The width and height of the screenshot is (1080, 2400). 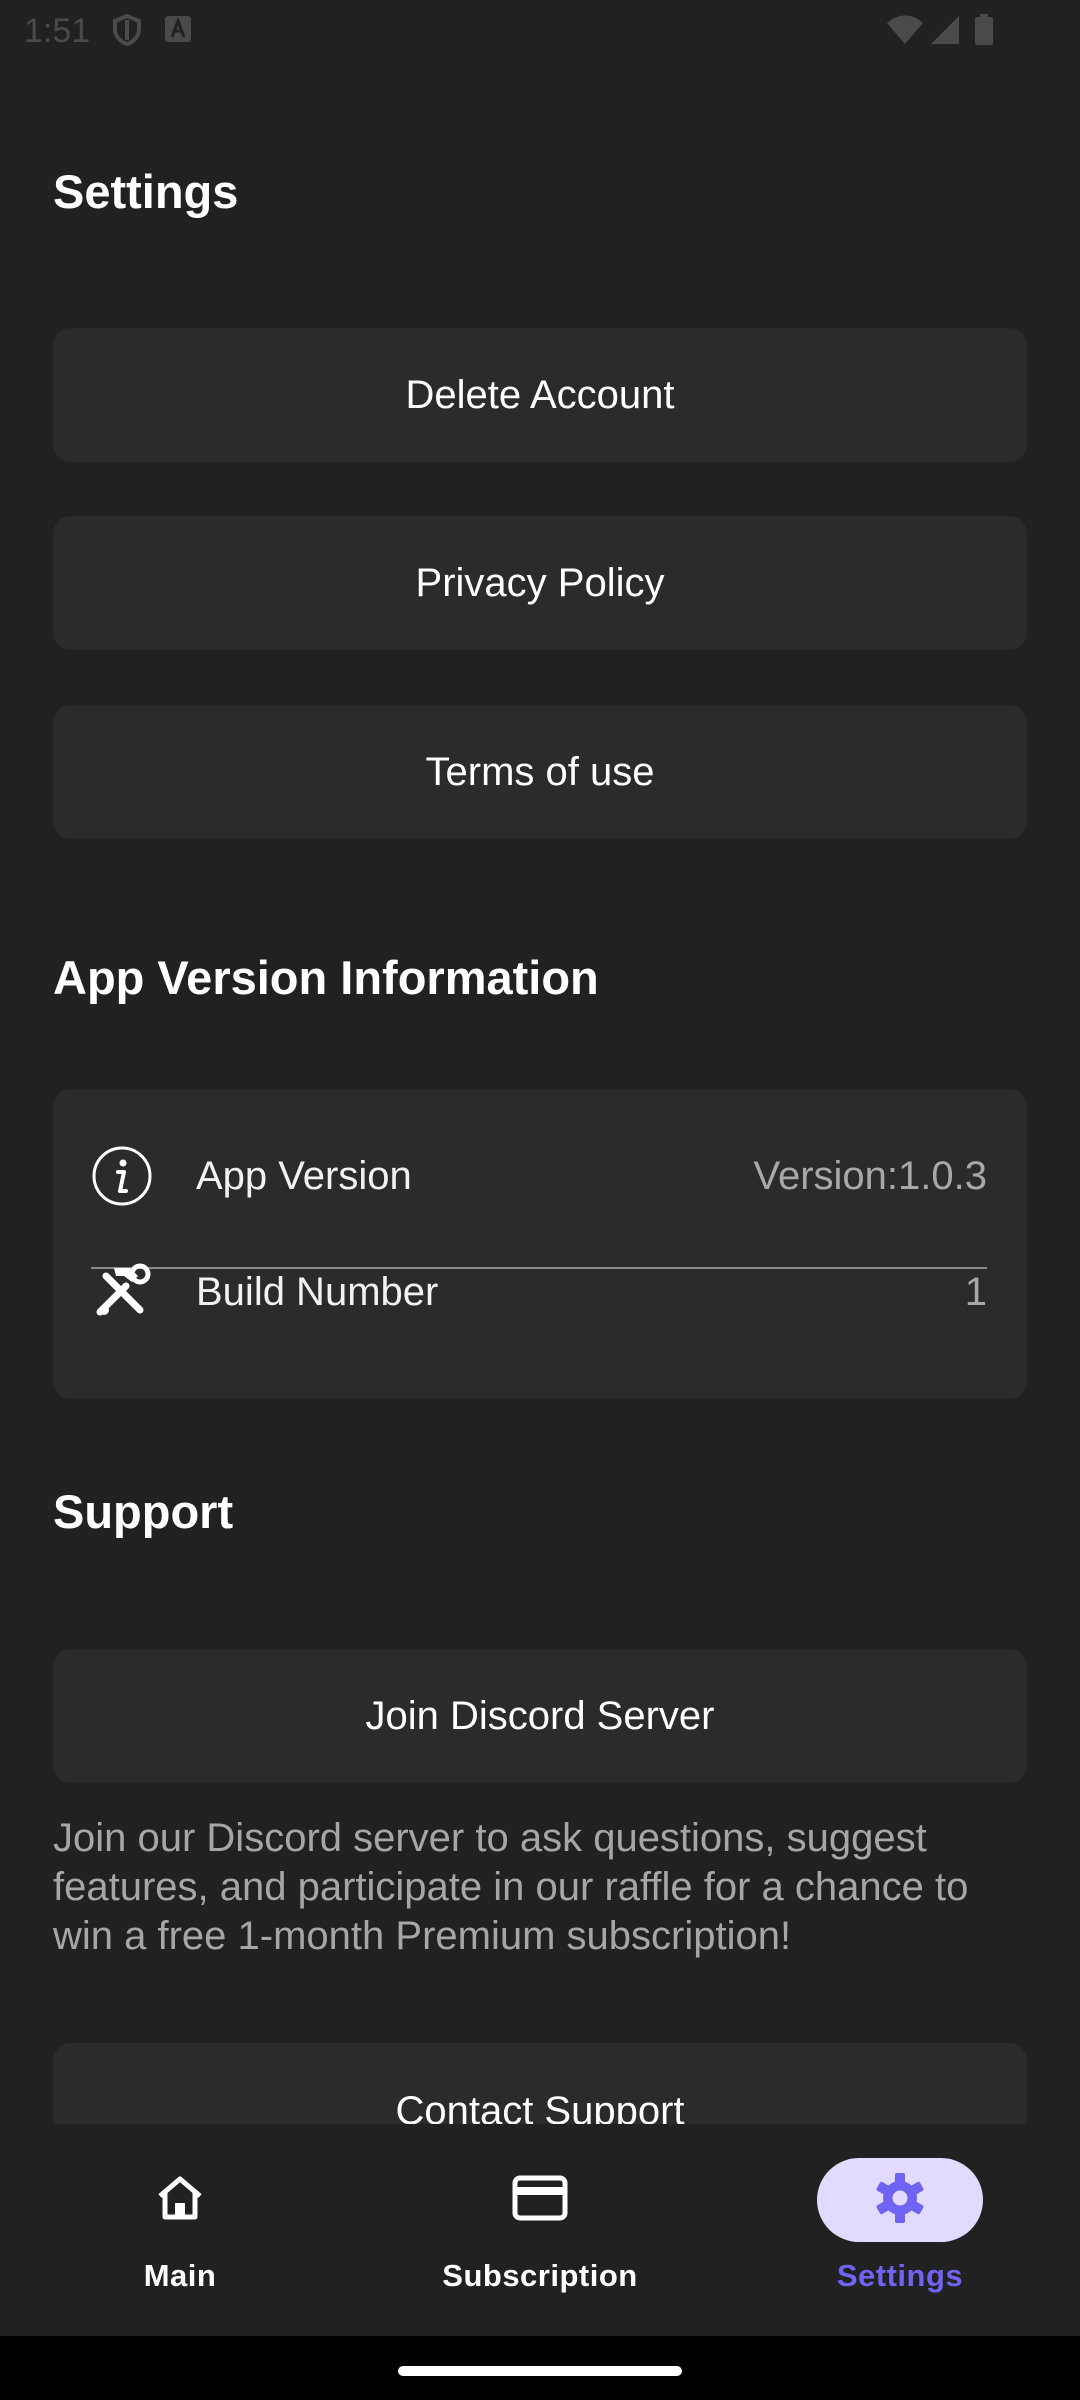 What do you see at coordinates (540, 2371) in the screenshot?
I see `home-gesture-handle` at bounding box center [540, 2371].